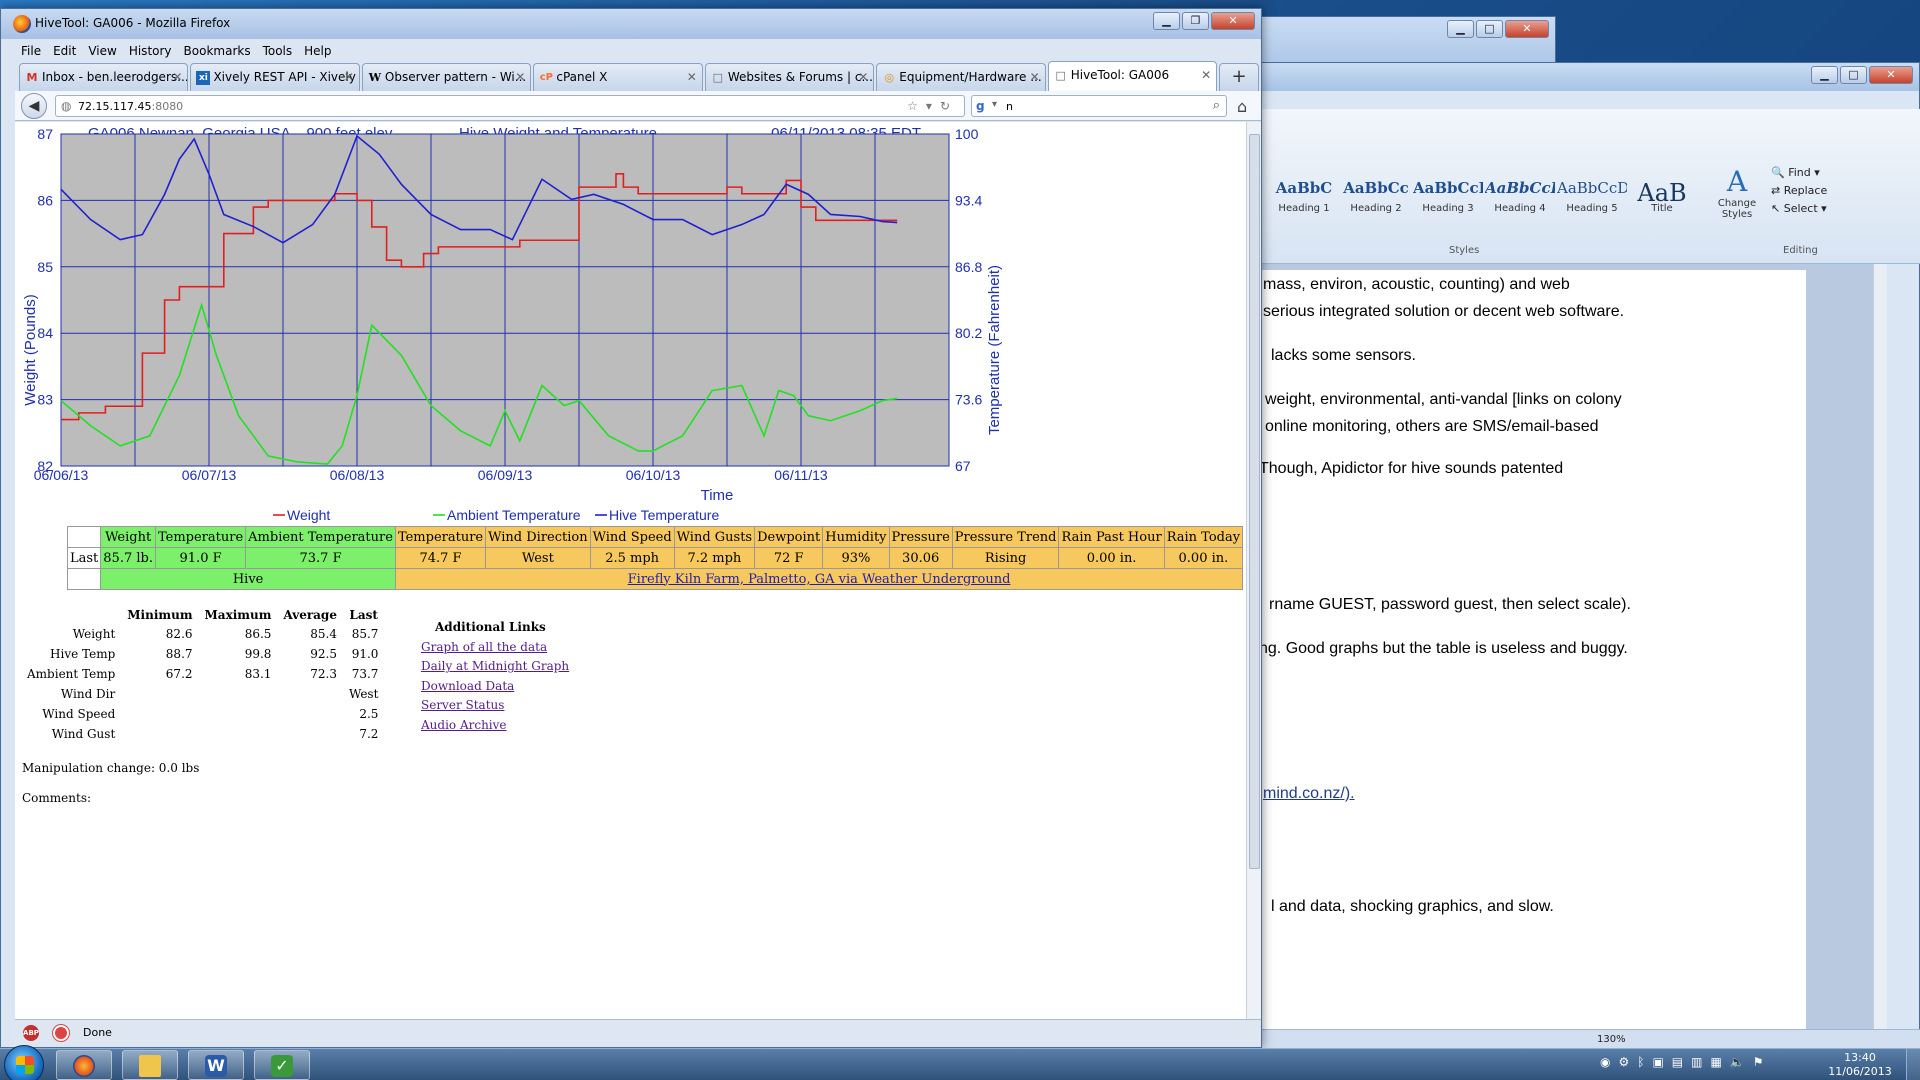 The image size is (1920, 1080). What do you see at coordinates (31, 1033) in the screenshot?
I see `adblock-icon: ABP` at bounding box center [31, 1033].